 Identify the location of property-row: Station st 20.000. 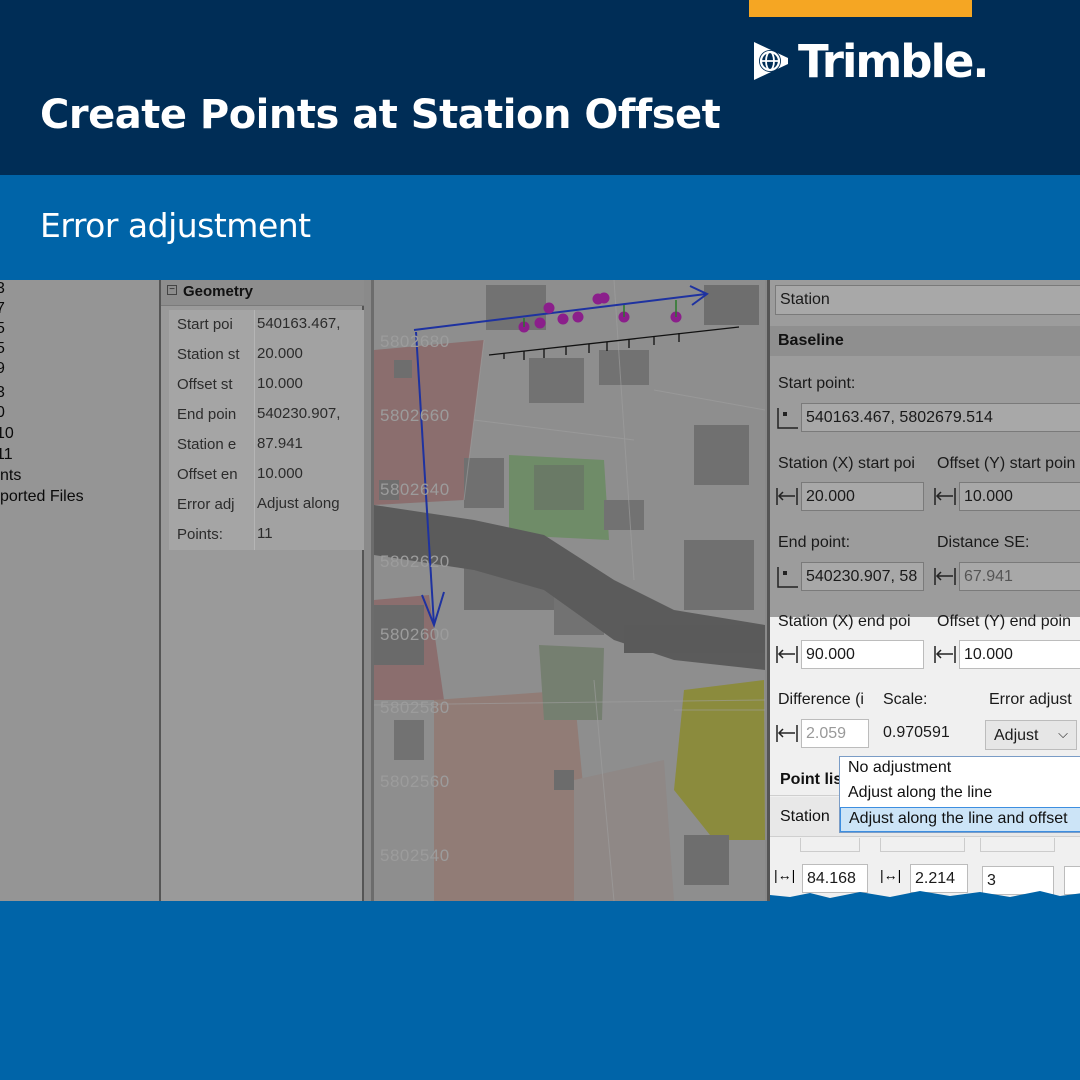
(266, 355).